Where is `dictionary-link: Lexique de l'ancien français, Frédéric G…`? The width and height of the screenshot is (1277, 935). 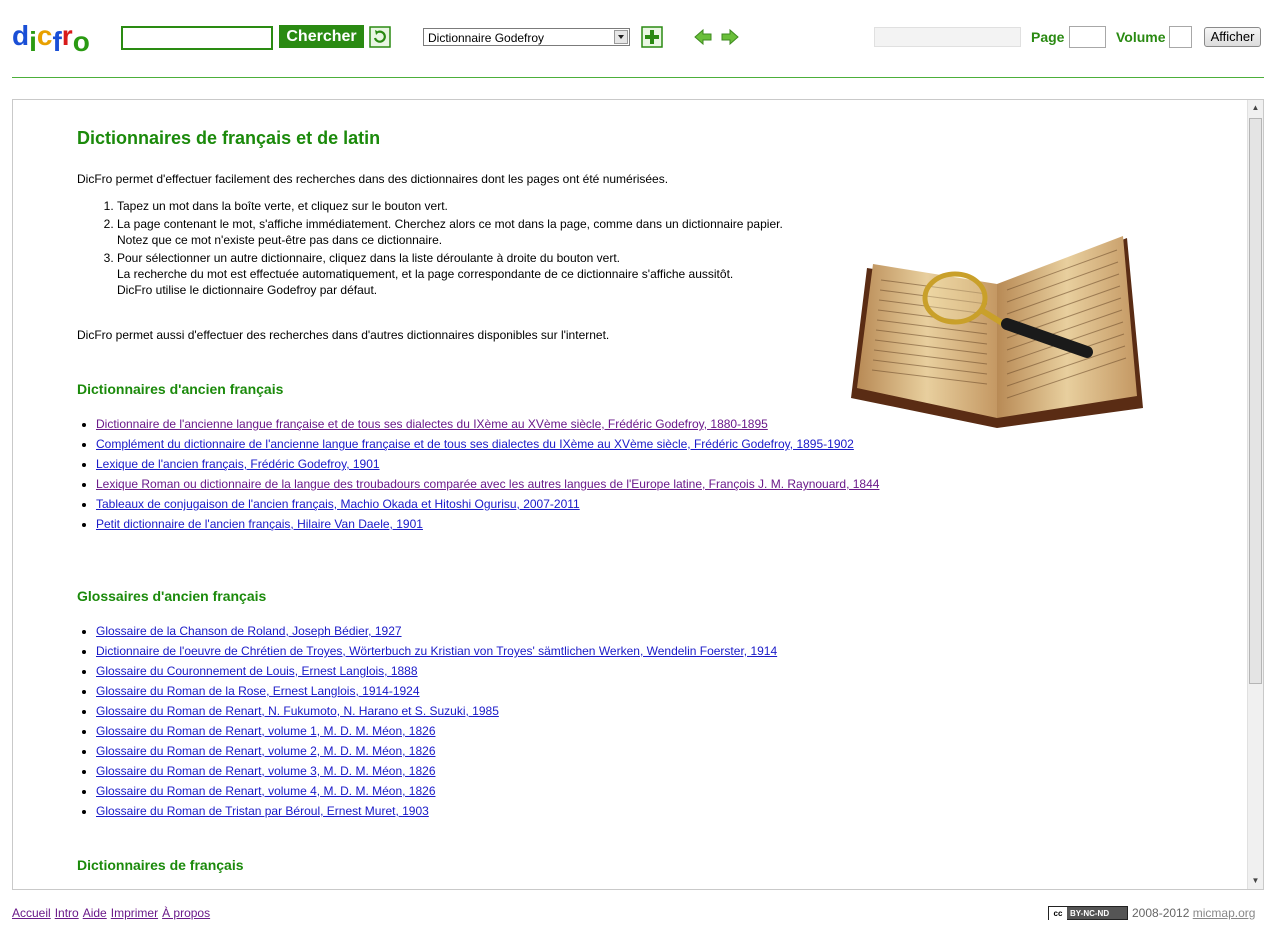 dictionary-link: Lexique de l'ancien français, Frédéric G… is located at coordinates (238, 464).